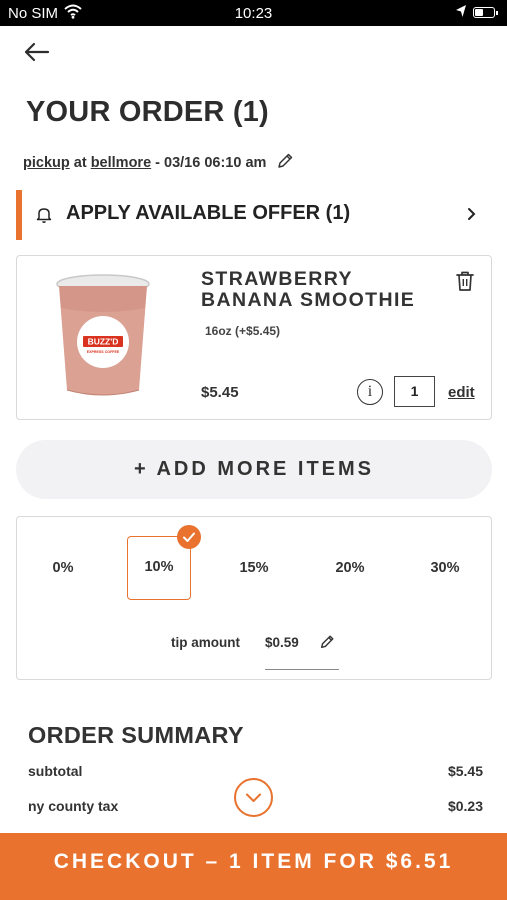 This screenshot has height=900, width=507. I want to click on tip-option-30: 30%, so click(445, 568).